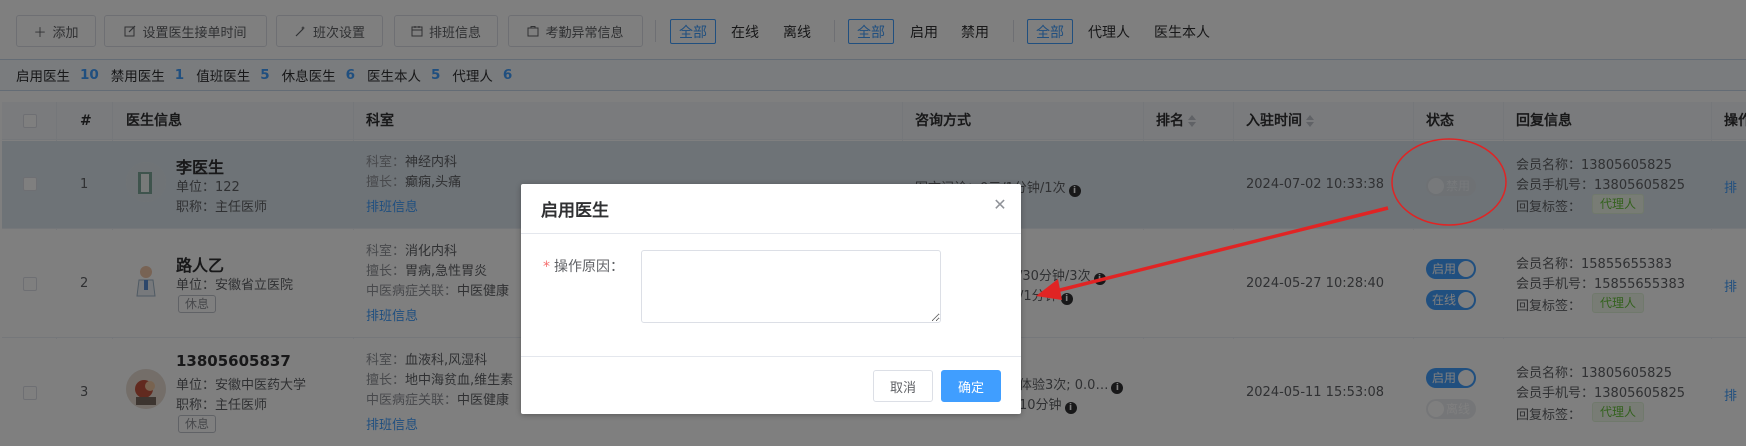 The image size is (1746, 446). I want to click on required-mark: *, so click(546, 267).